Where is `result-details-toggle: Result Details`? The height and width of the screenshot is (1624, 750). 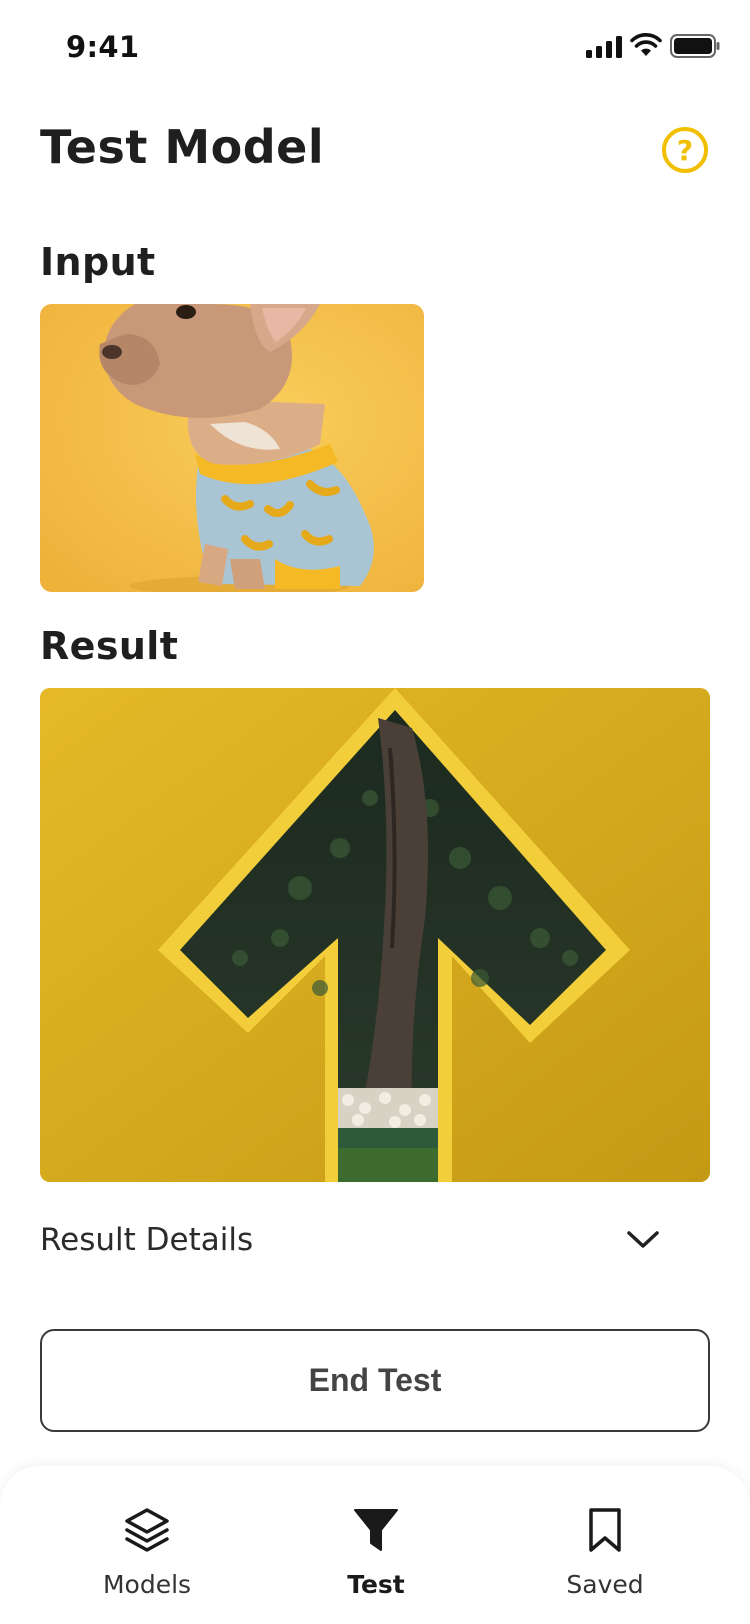
result-details-toggle: Result Details is located at coordinates (350, 1240).